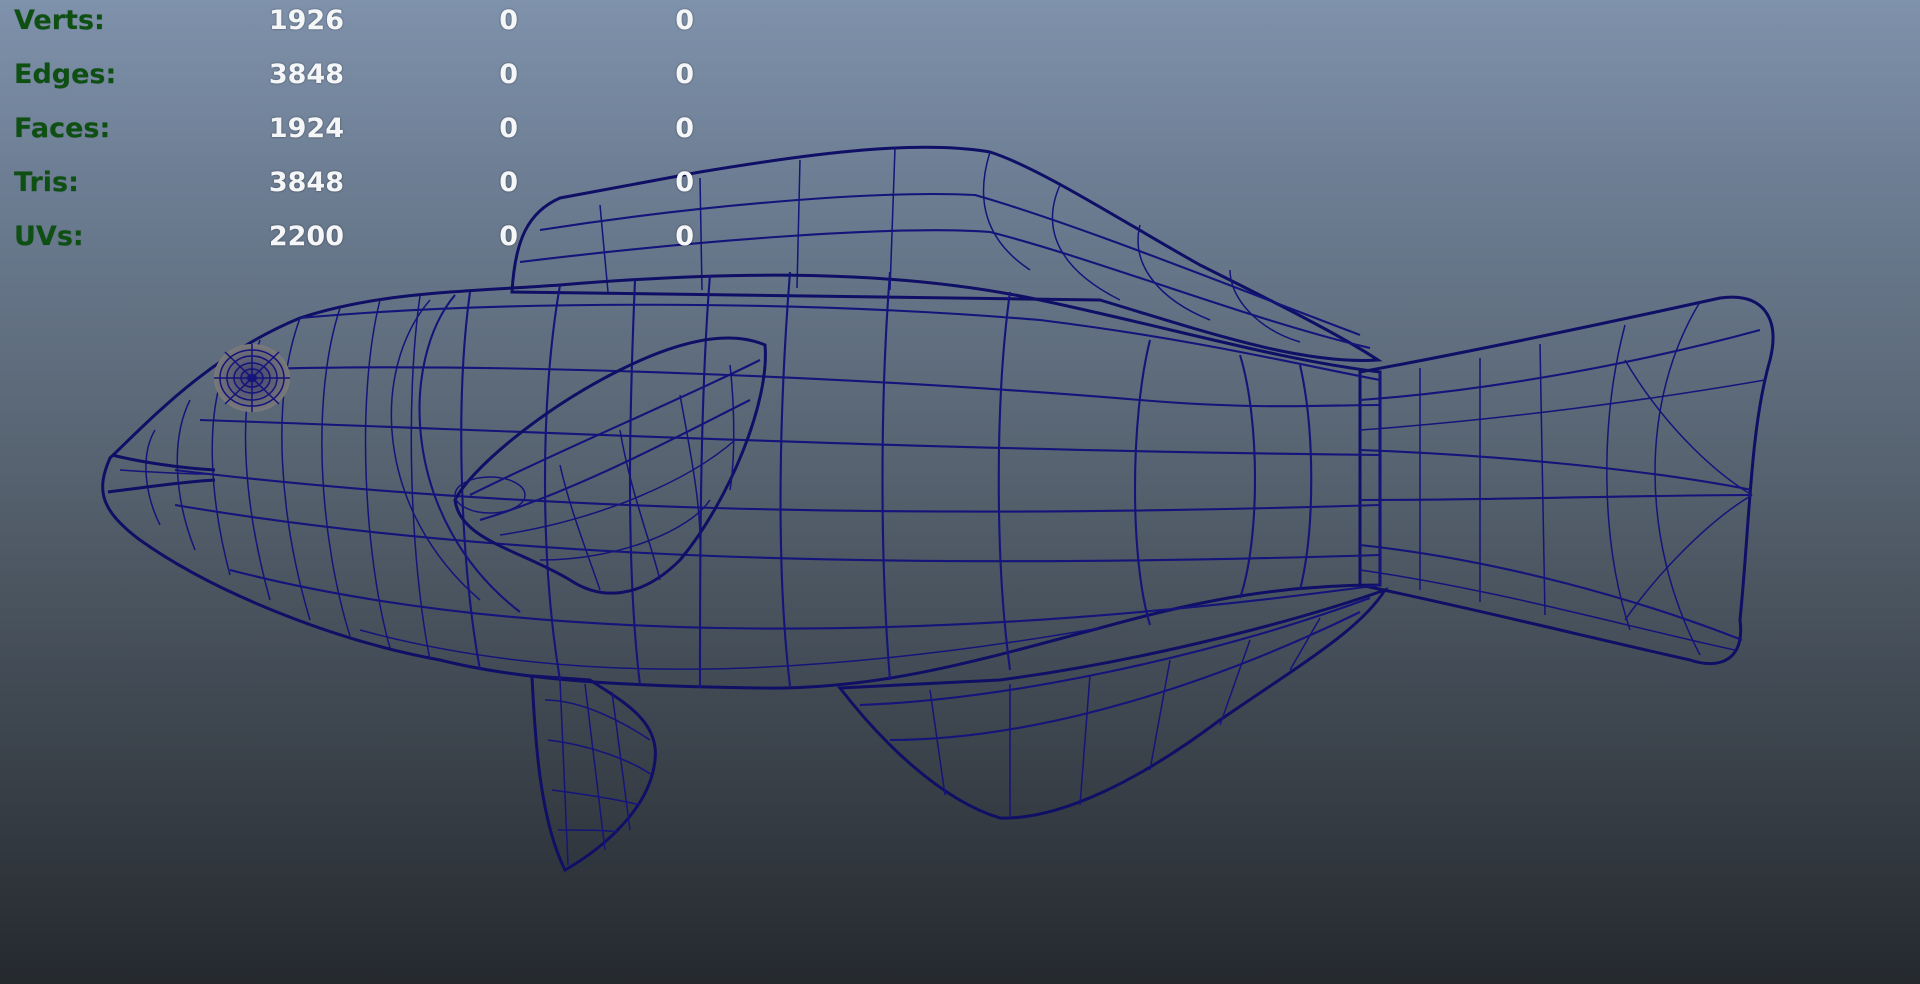 Image resolution: width=1920 pixels, height=984 pixels. Describe the element at coordinates (508, 236) in the screenshot. I see `hud-uvs-selected: 0` at that location.